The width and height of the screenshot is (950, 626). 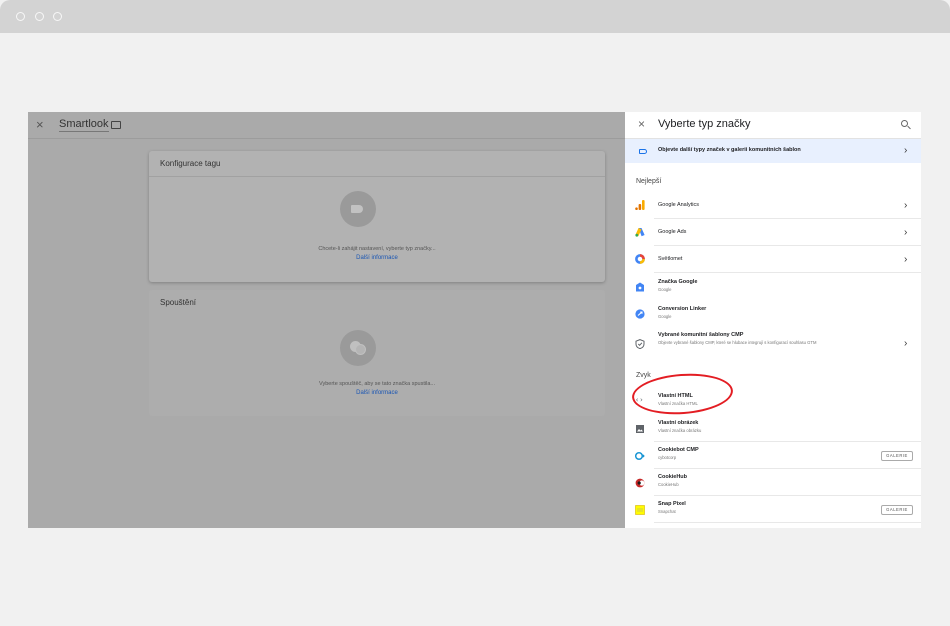 I want to click on folder-icon, so click(x=116, y=125).